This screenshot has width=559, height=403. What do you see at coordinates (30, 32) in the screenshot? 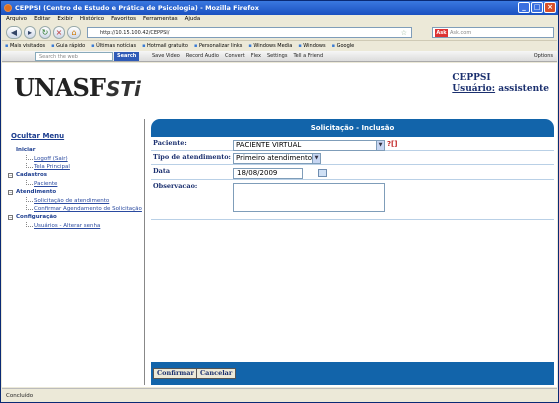
I see `forward-icon: ▸` at bounding box center [30, 32].